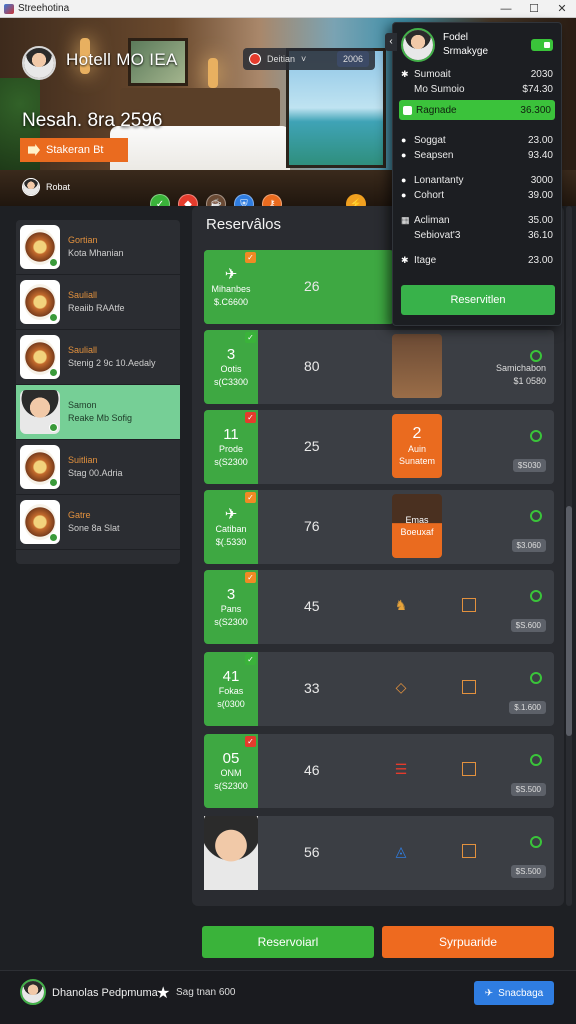 Image resolution: width=576 pixels, height=1024 pixels. Describe the element at coordinates (231, 703) in the screenshot. I see `tile-price: s(0300` at that location.